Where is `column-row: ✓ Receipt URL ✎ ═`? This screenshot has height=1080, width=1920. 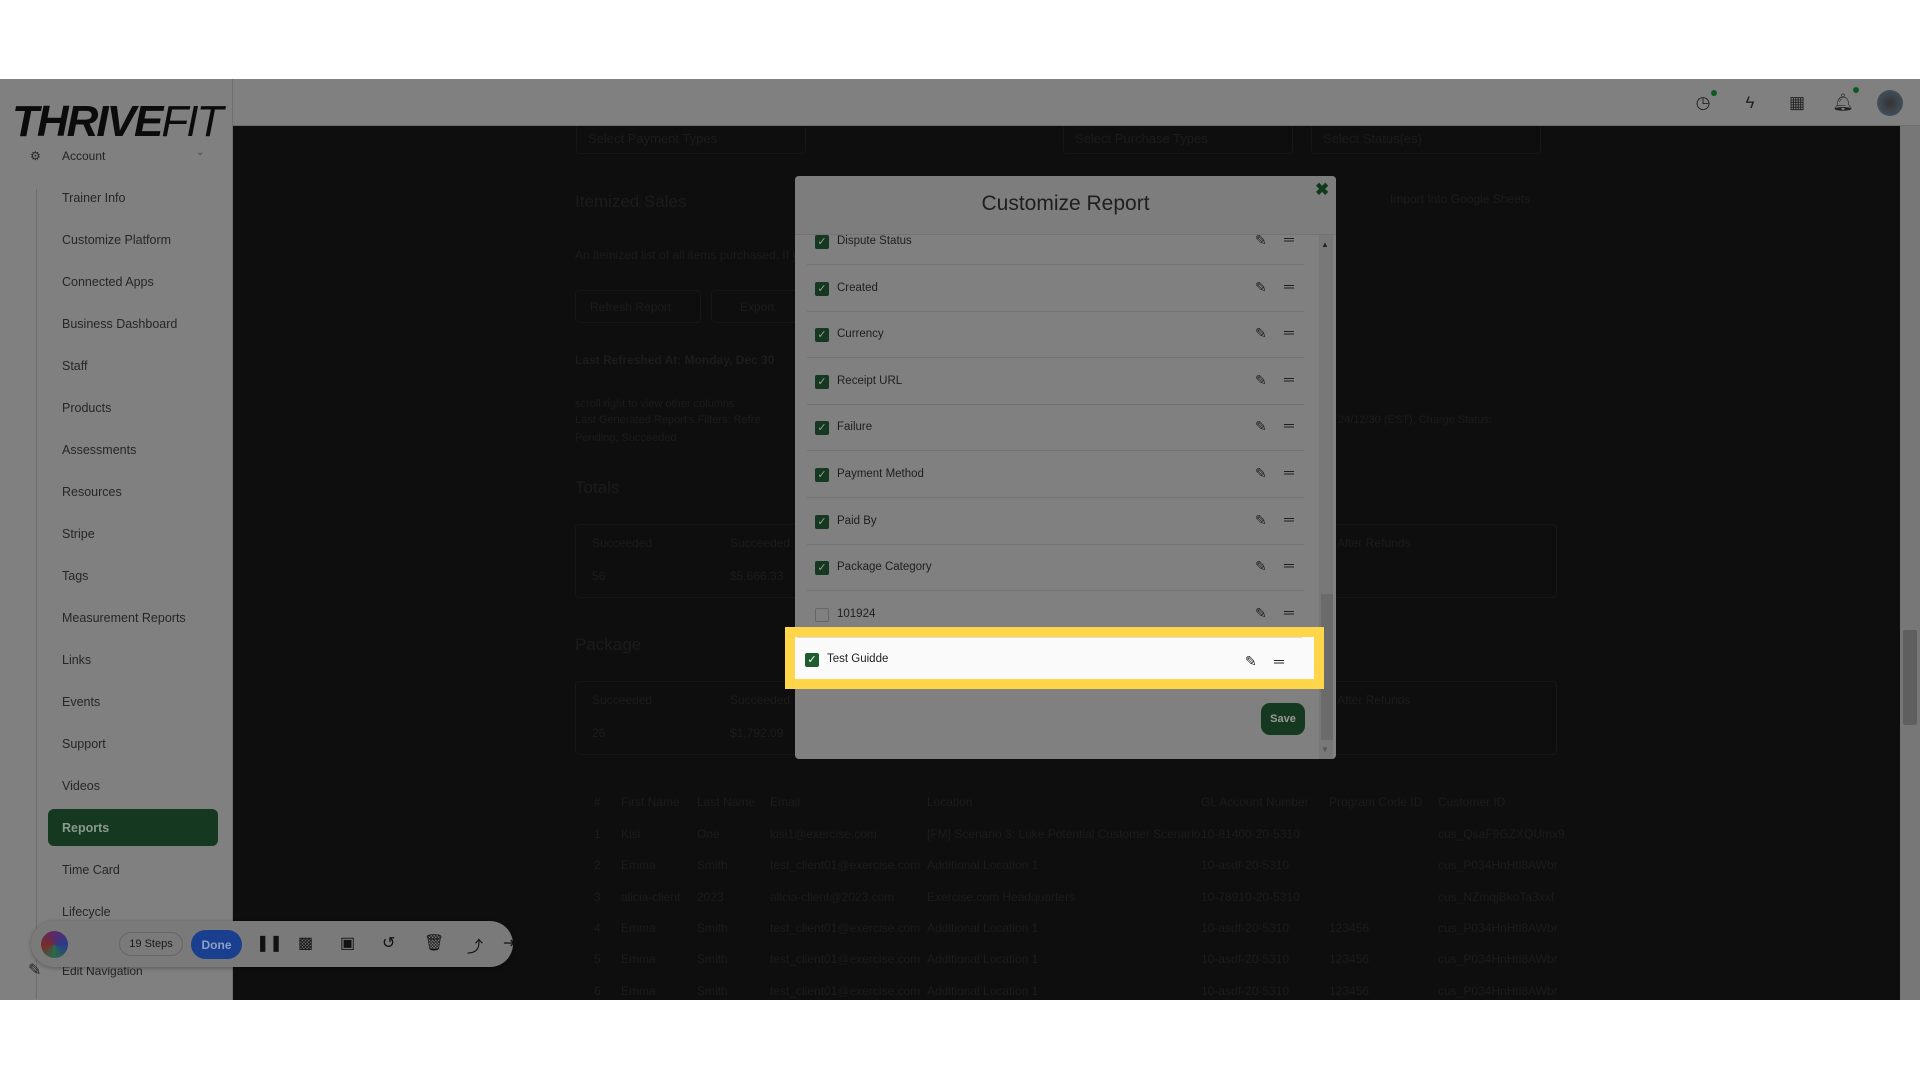
column-row: ✓ Receipt URL ✎ ═ is located at coordinates (1055, 382).